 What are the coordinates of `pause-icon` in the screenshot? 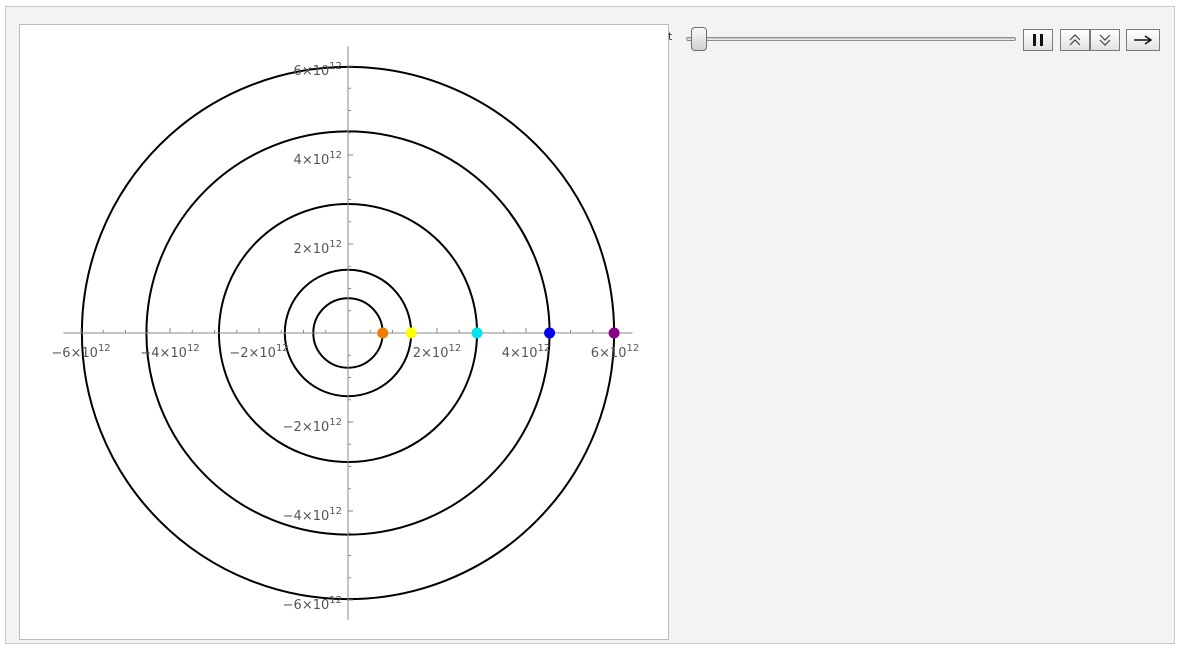 It's located at (1038, 40).